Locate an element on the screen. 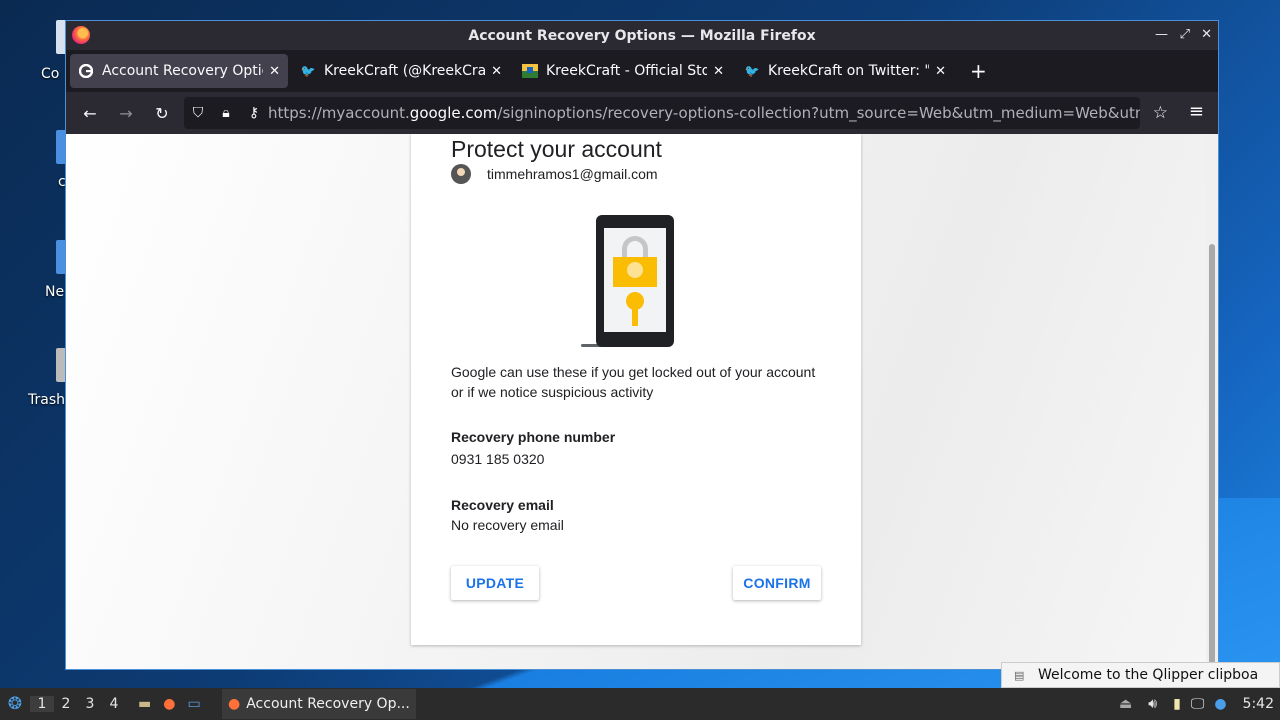  scrollbar is located at coordinates (1212, 401).